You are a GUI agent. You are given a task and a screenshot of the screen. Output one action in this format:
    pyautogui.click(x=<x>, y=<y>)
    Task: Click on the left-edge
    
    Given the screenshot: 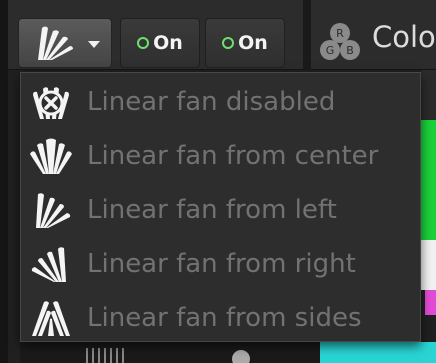 What is the action you would take?
    pyautogui.click(x=4, y=181)
    